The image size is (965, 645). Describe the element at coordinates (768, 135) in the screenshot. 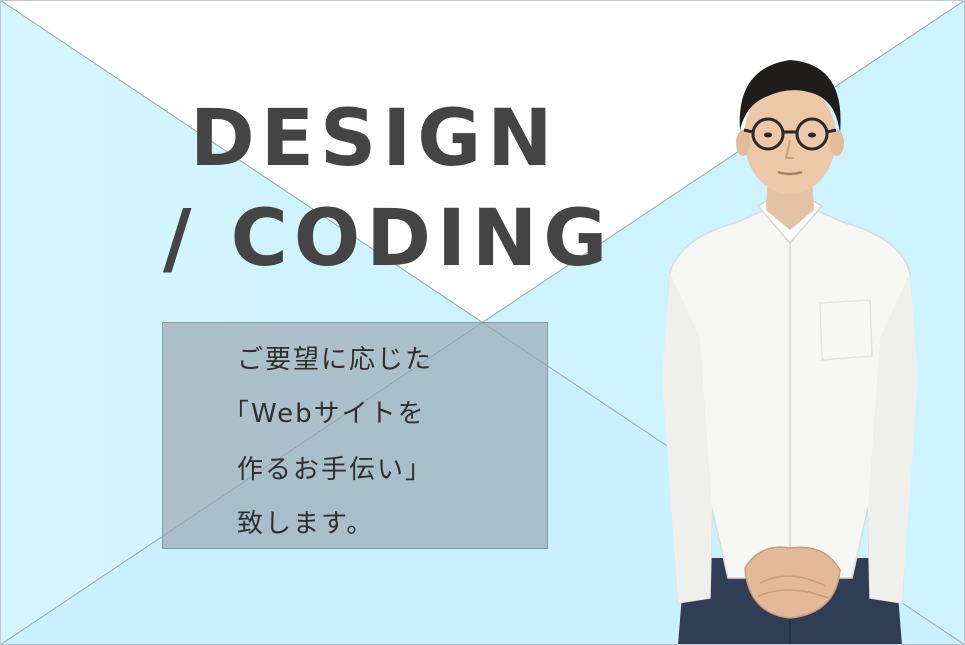

I see `left-eye` at that location.